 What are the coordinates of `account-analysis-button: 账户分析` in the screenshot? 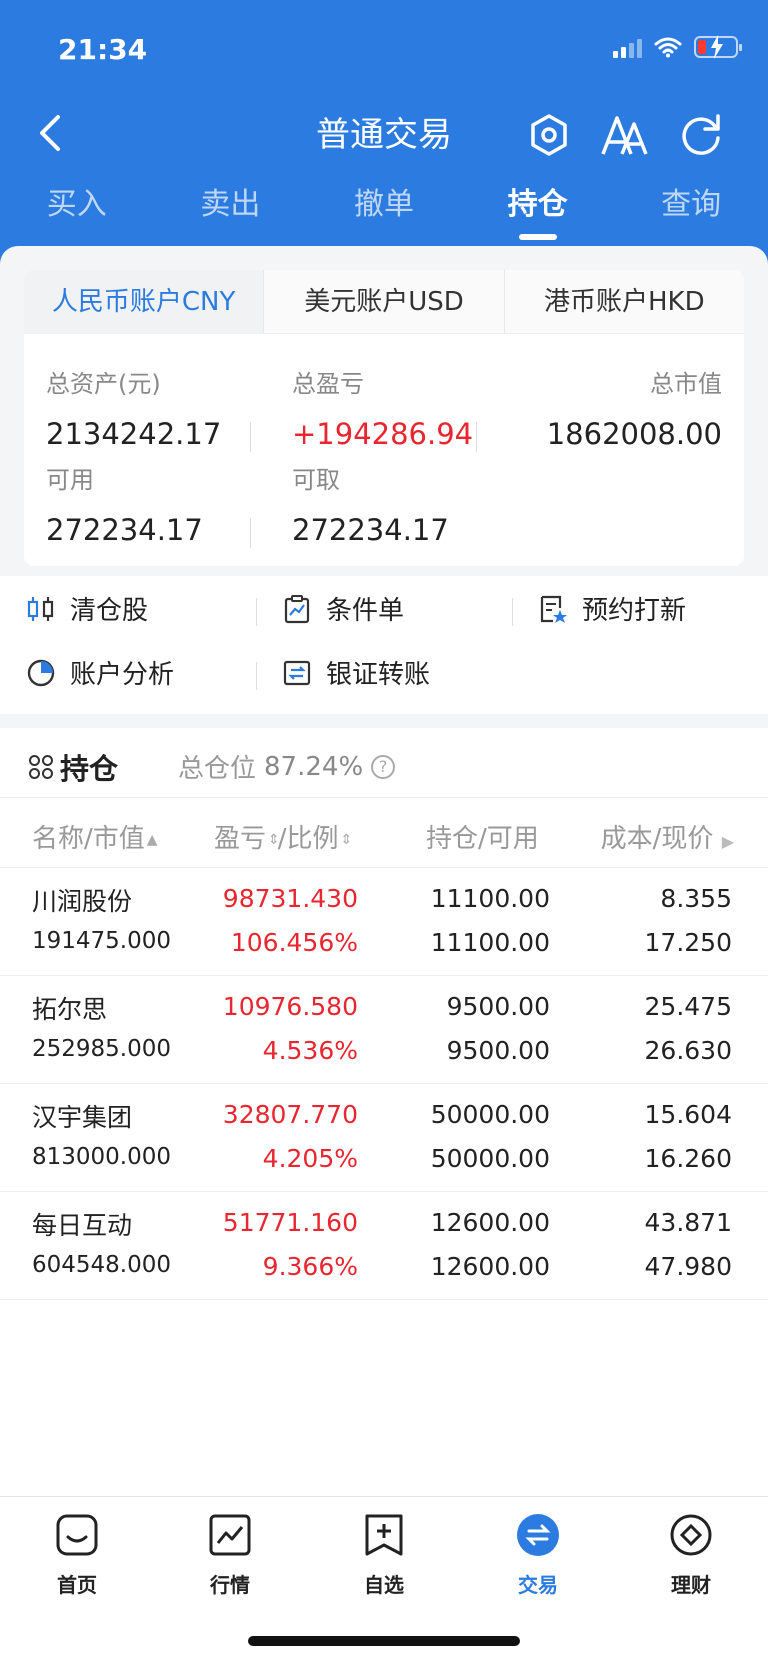 It's located at (100, 672).